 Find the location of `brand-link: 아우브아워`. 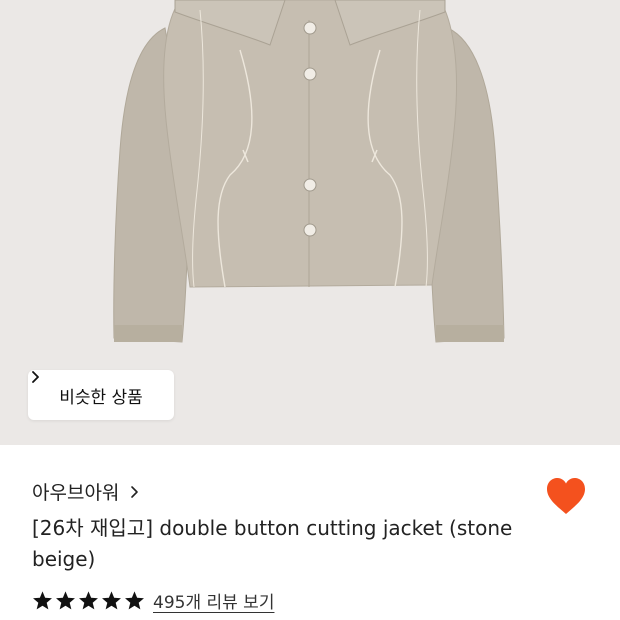

brand-link: 아우브아워 is located at coordinates (86, 491).